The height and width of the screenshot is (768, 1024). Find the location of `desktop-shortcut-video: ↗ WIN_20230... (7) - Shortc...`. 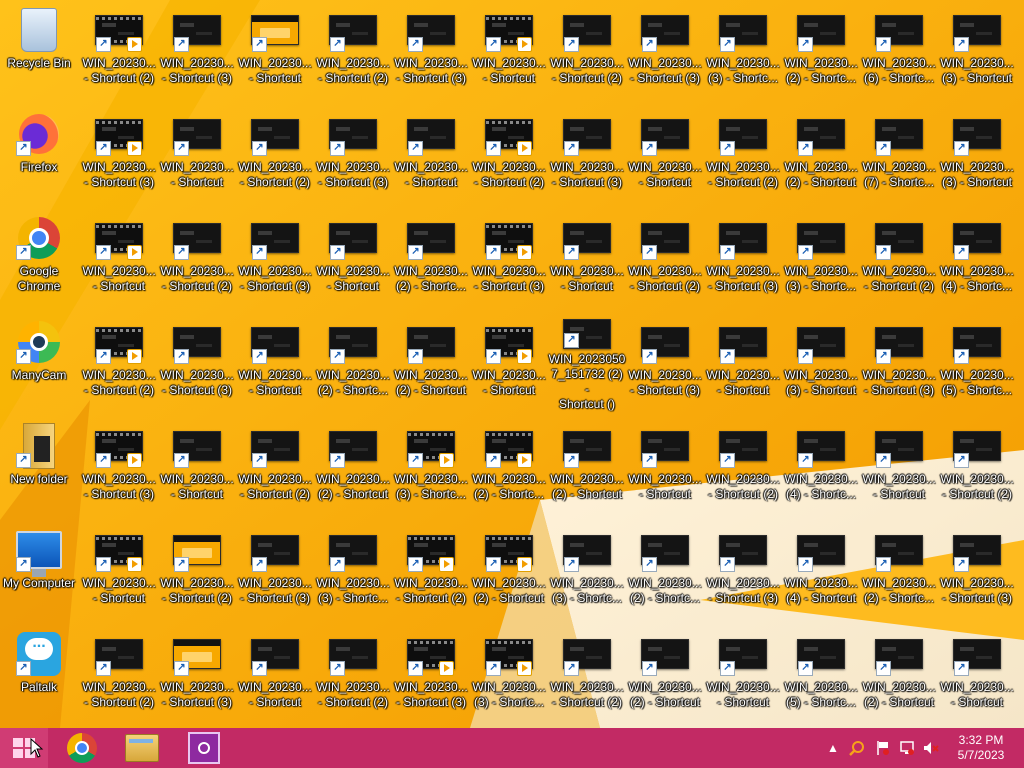

desktop-shortcut-video: ↗ WIN_20230... (7) - Shortc... is located at coordinates (899, 154).